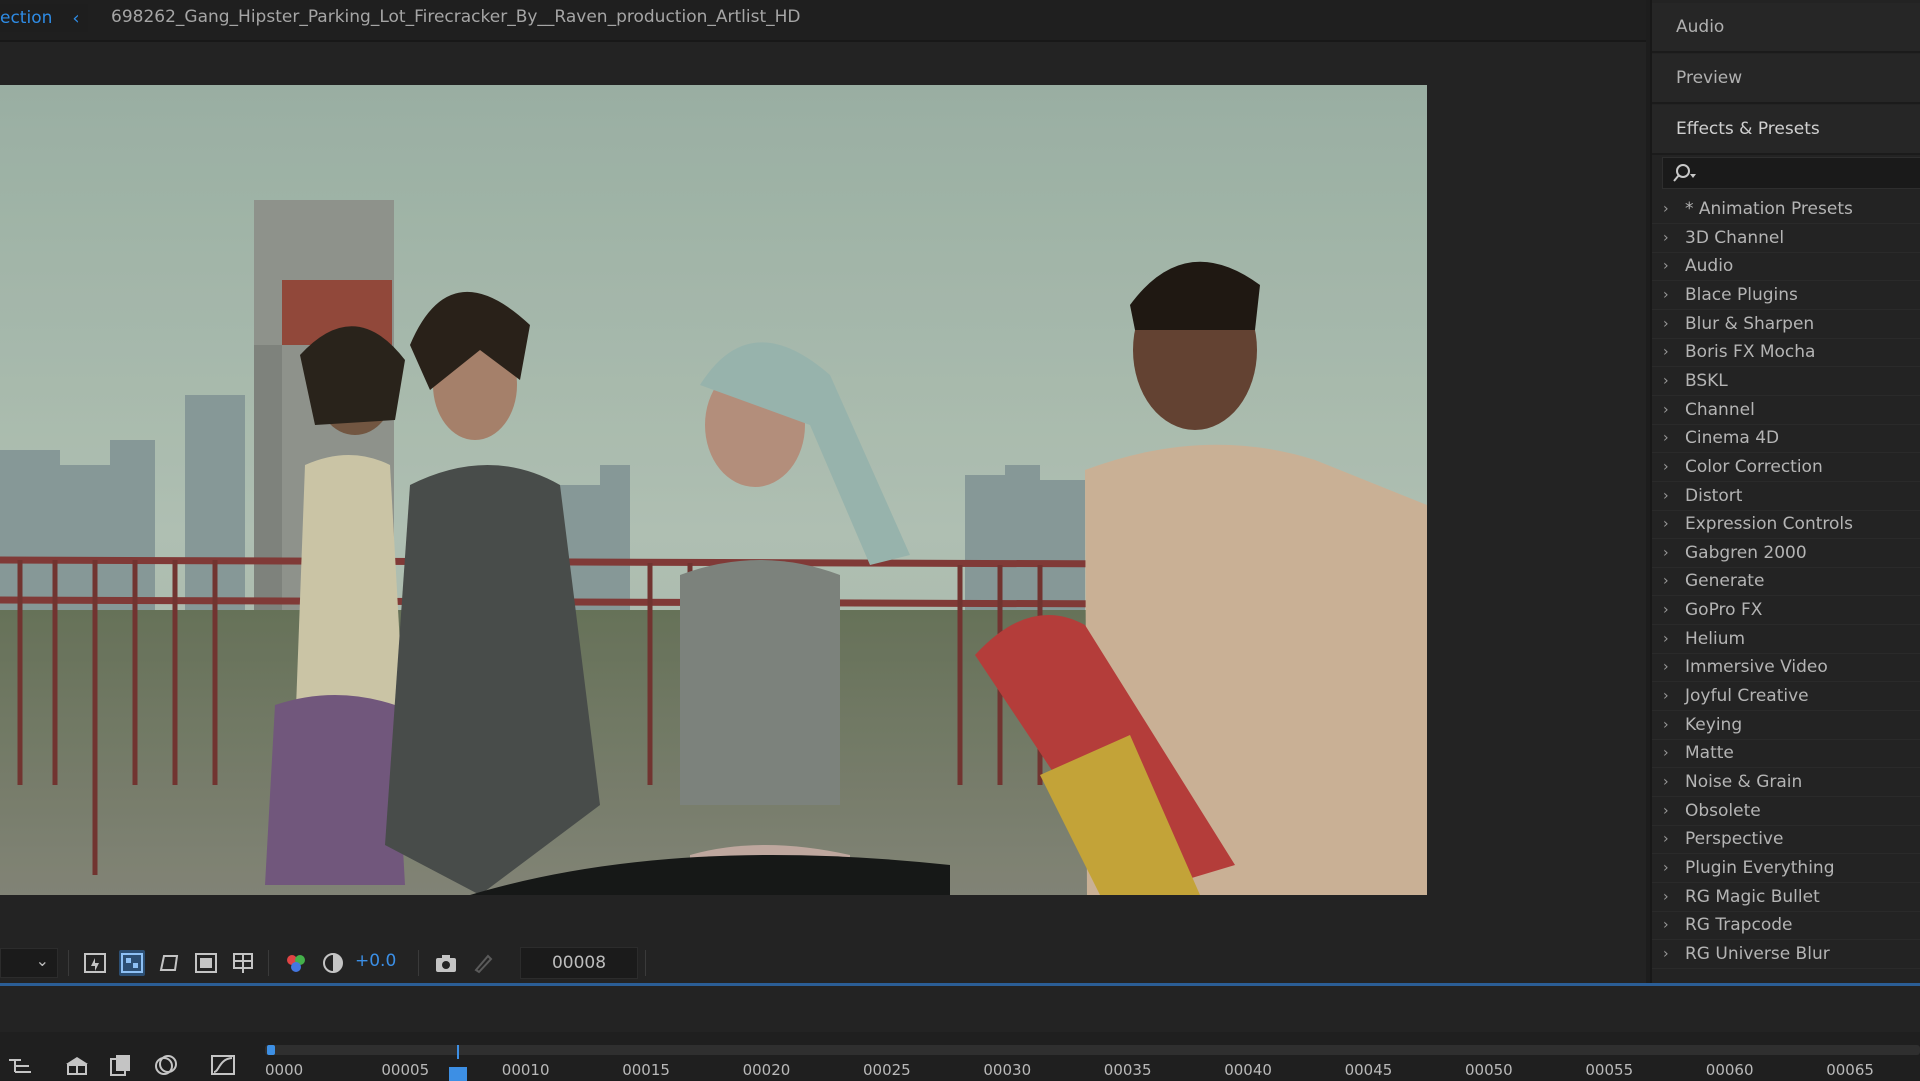  Describe the element at coordinates (166, 1065) in the screenshot. I see `motion-blur-icon` at that location.